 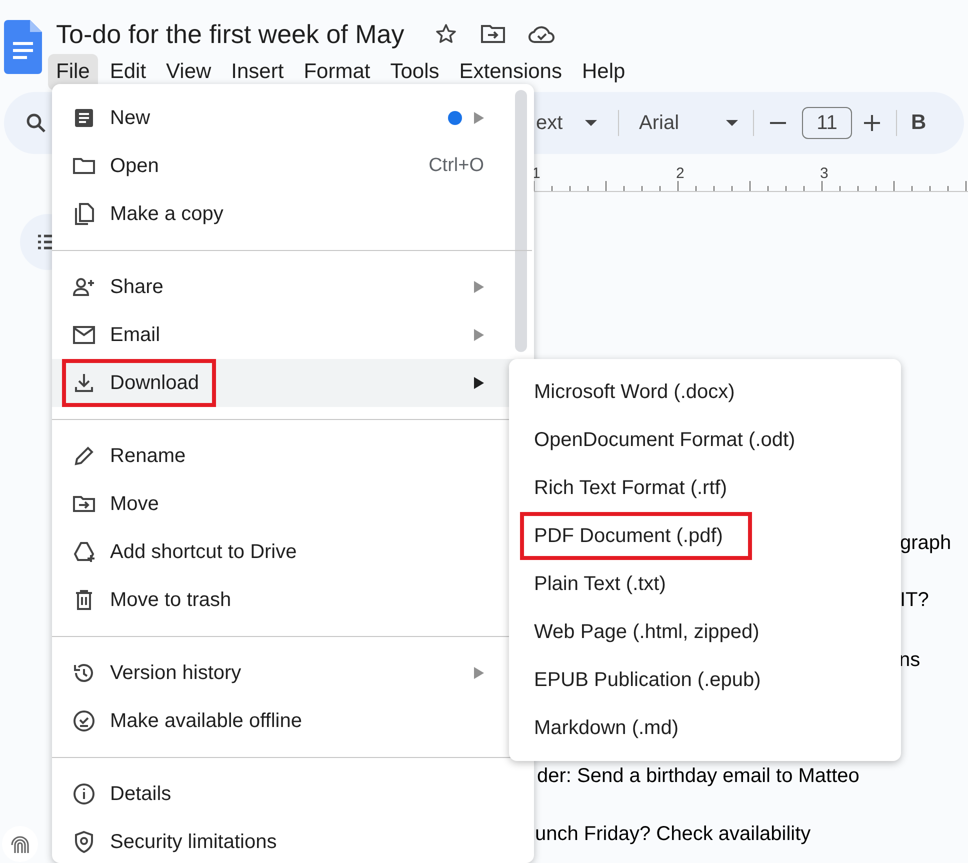 I want to click on folder-arrow-icon, so click(x=493, y=34).